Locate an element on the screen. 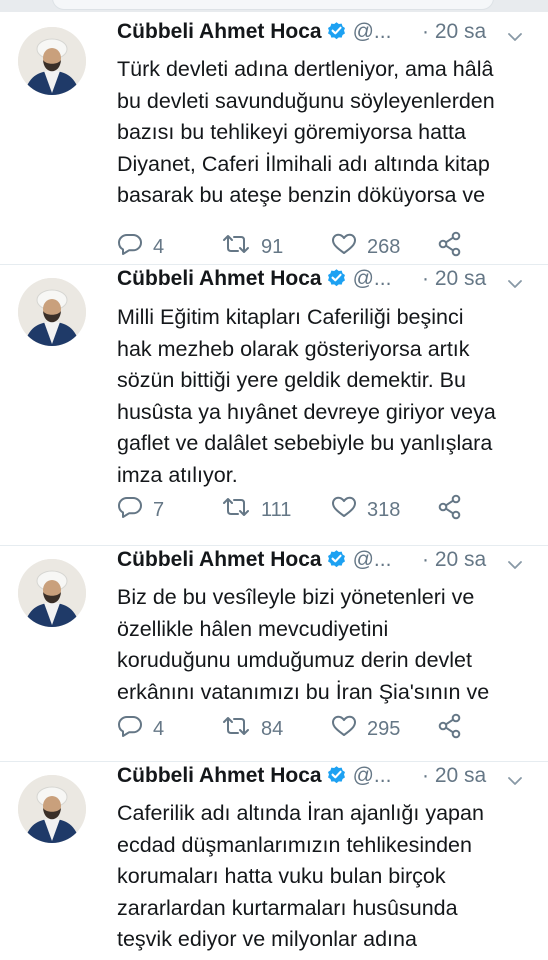 The height and width of the screenshot is (960, 548). tweet-text-line: basarak bu ateşe benzin döküyorsa ve is located at coordinates (301, 195).